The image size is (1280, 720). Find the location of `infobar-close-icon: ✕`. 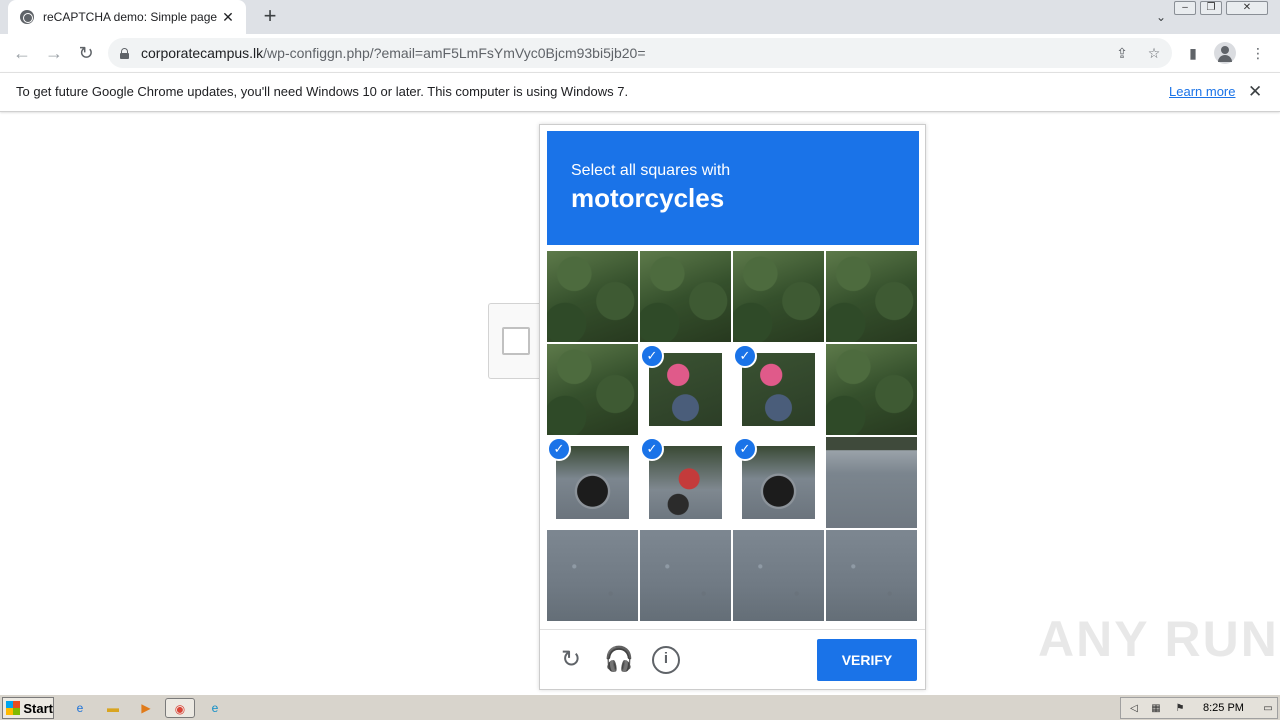

infobar-close-icon: ✕ is located at coordinates (1255, 92).